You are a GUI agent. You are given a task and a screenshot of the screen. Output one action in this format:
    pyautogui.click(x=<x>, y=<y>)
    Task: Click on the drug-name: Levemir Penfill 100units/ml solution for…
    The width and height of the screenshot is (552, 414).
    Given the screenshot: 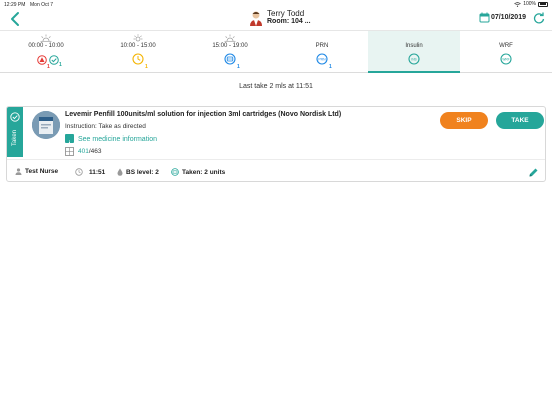 What is the action you would take?
    pyautogui.click(x=203, y=114)
    